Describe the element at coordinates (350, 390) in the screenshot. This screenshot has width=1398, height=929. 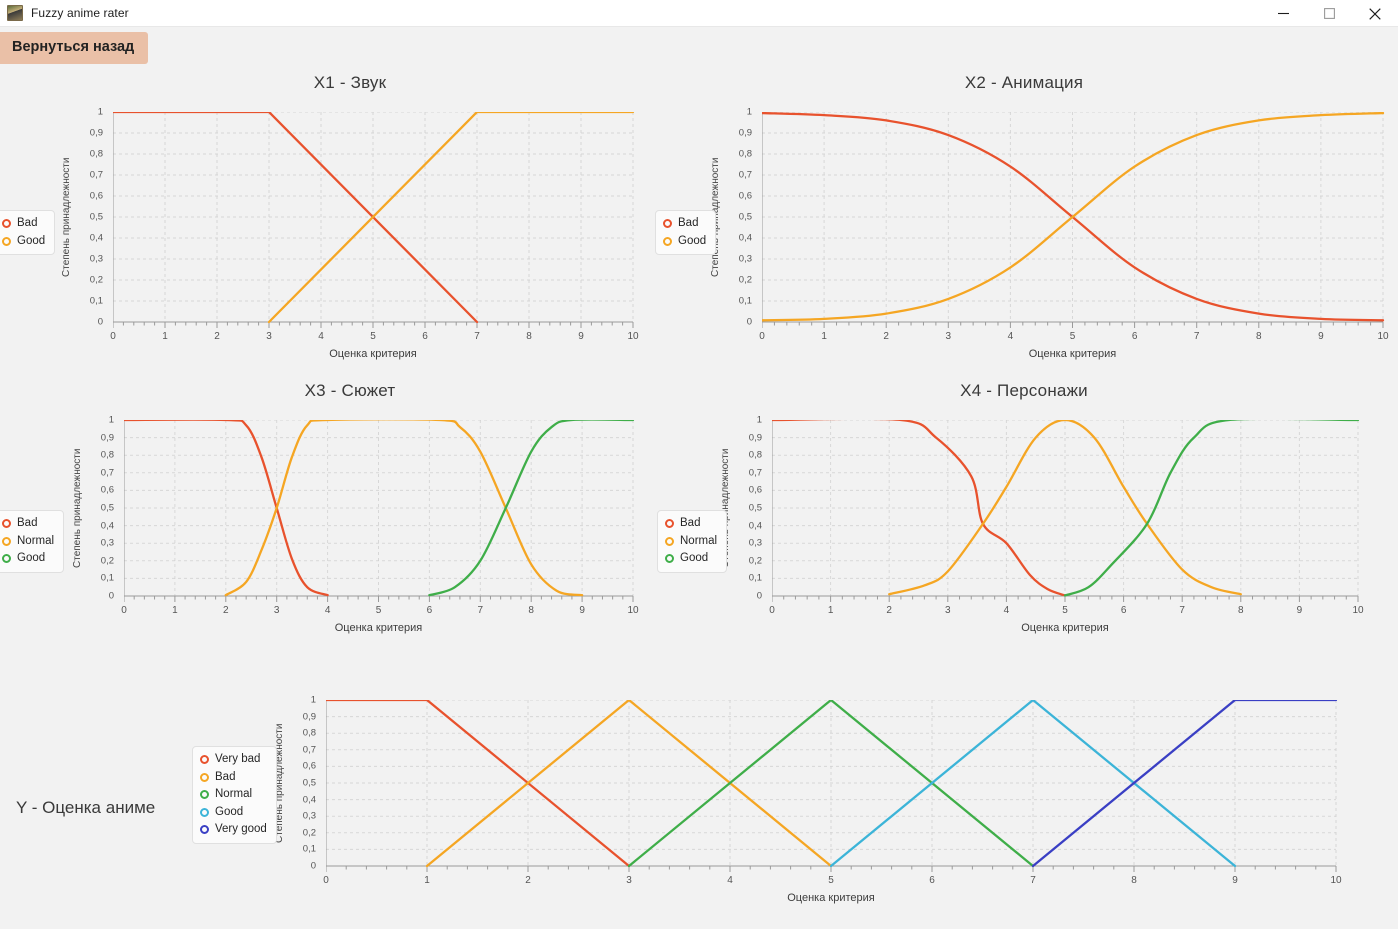
I see `chart-title-x3: X3 - Сюжет` at that location.